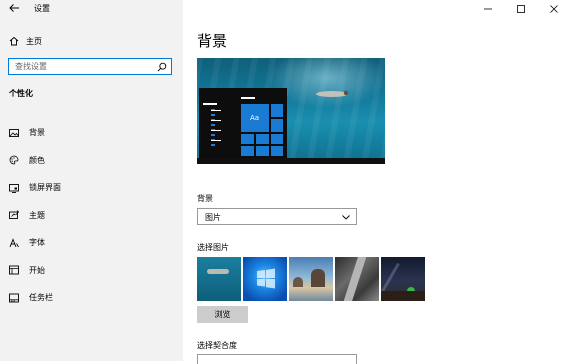 This screenshot has height=364, width=570. What do you see at coordinates (21, 93) in the screenshot?
I see `section-title: 个性化` at bounding box center [21, 93].